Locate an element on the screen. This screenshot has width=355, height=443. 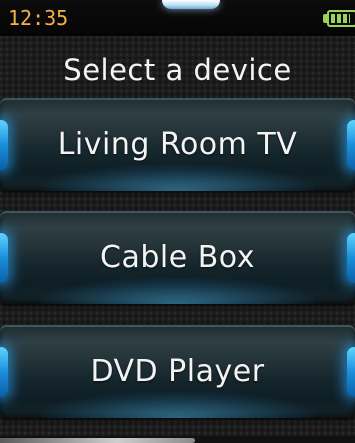
top-indicator-light is located at coordinates (191, 4).